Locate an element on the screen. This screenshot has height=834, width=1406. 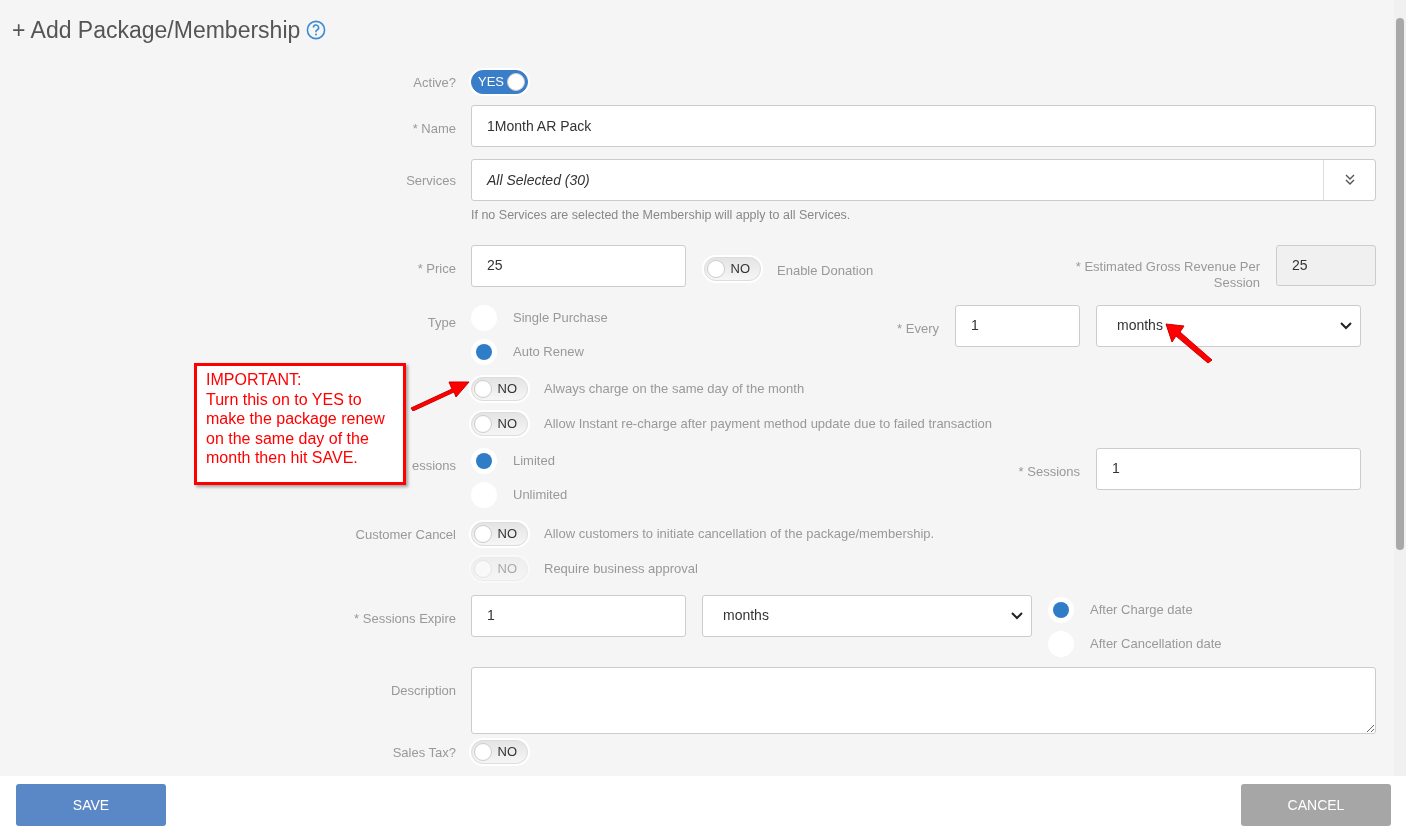
option-label: Limited is located at coordinates (534, 461).